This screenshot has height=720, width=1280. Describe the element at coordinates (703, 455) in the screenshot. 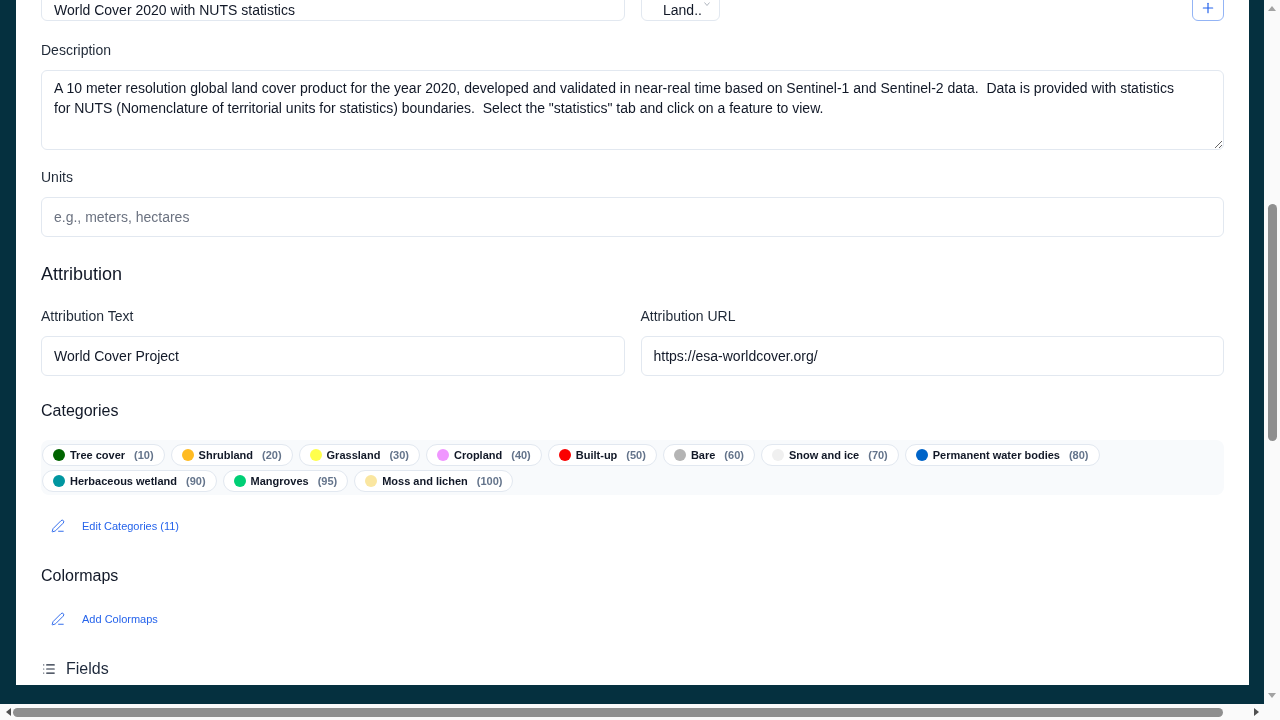

I see `category-name: Bare` at that location.